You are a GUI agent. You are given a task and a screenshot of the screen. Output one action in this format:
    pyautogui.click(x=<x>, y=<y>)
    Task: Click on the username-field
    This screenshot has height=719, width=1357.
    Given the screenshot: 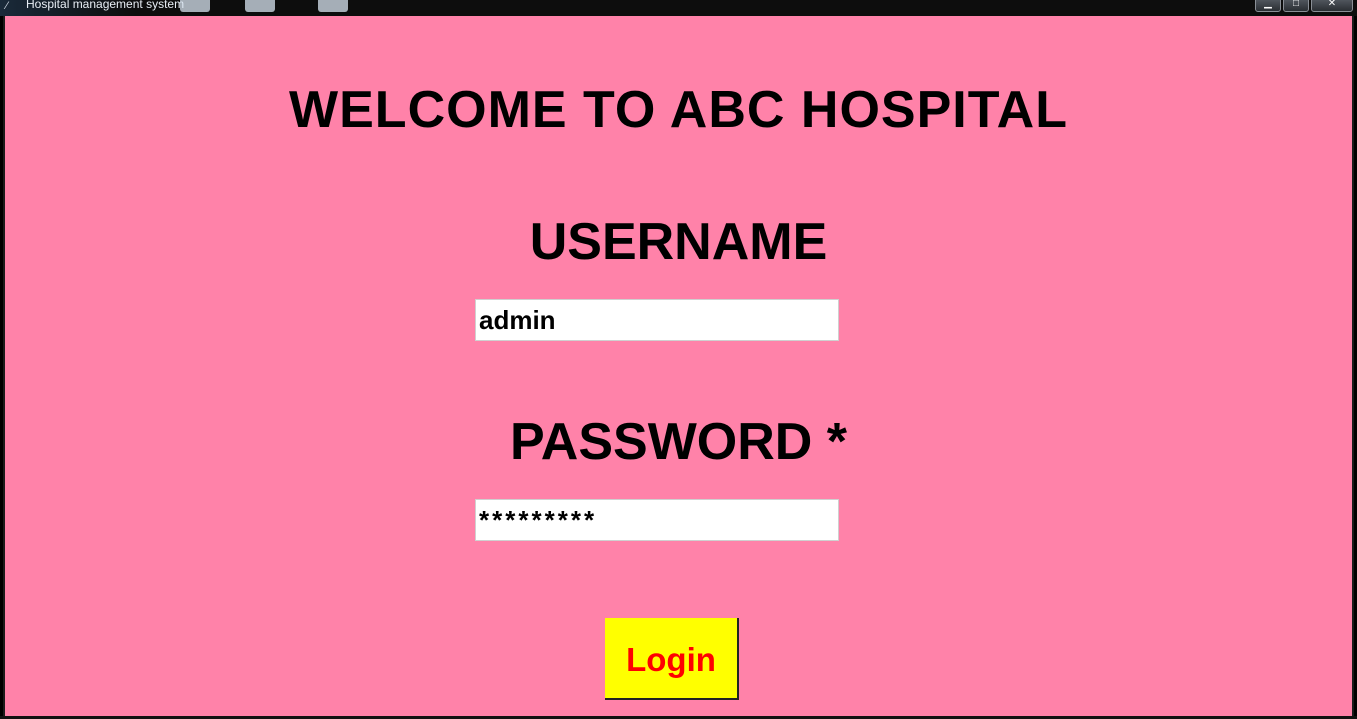 What is the action you would take?
    pyautogui.click(x=657, y=320)
    